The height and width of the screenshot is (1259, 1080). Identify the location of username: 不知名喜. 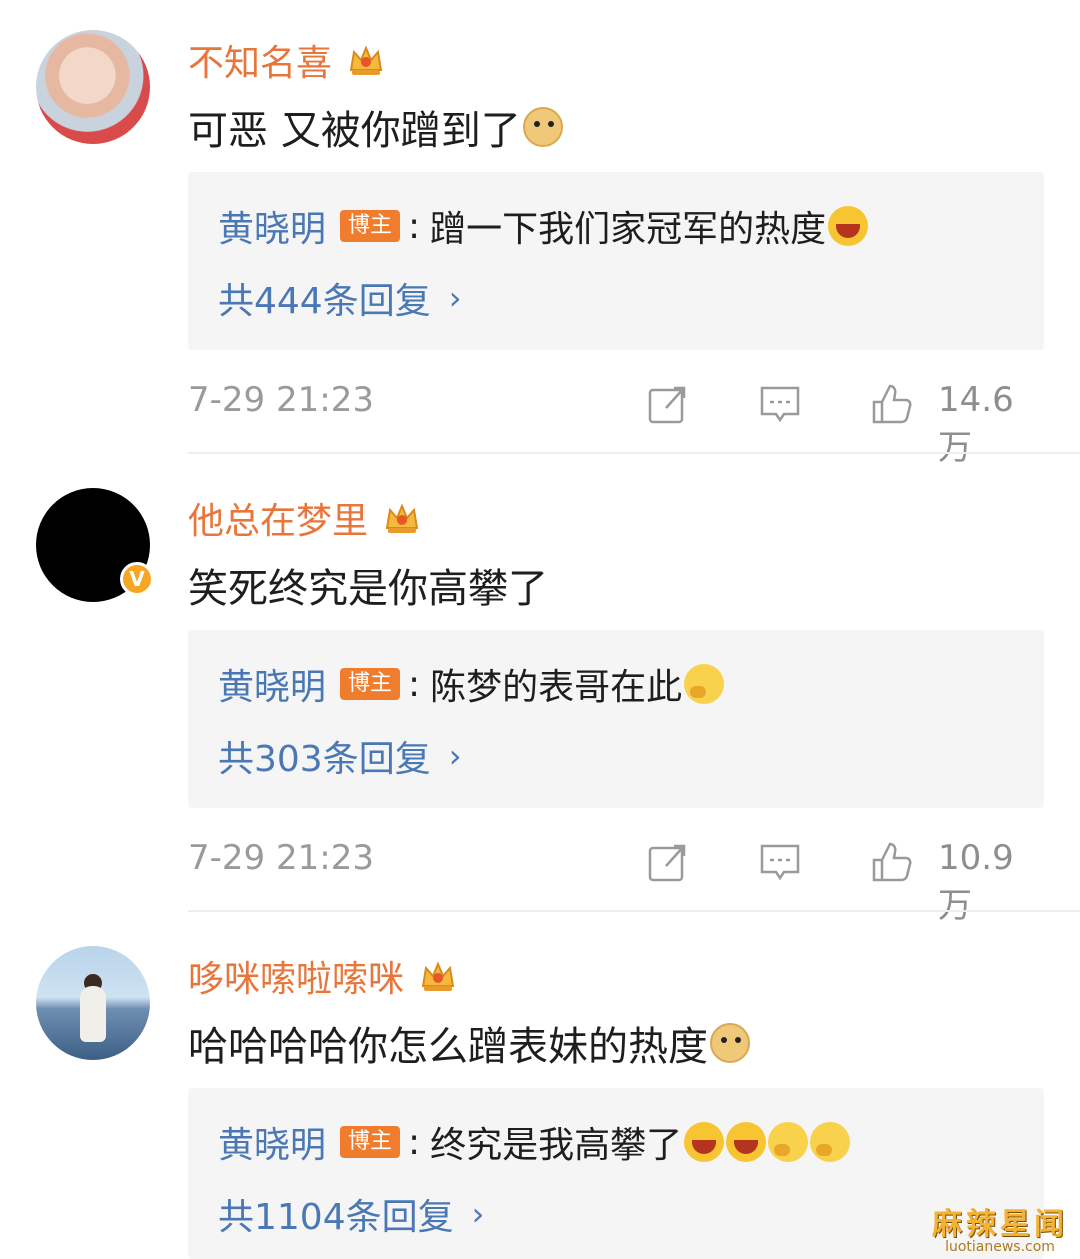
(287, 60).